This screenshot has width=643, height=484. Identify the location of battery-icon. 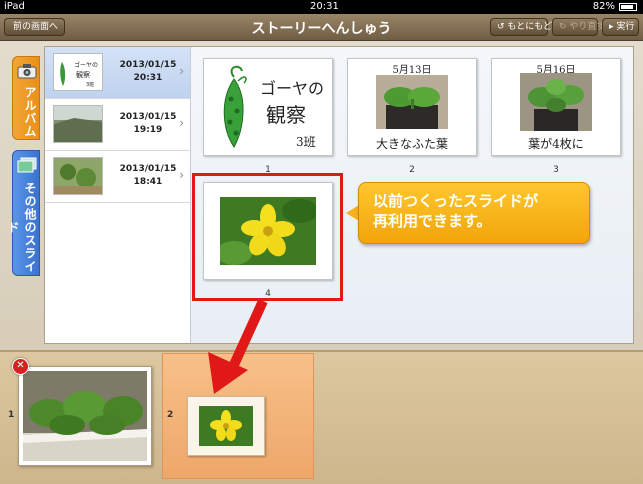
(628, 7).